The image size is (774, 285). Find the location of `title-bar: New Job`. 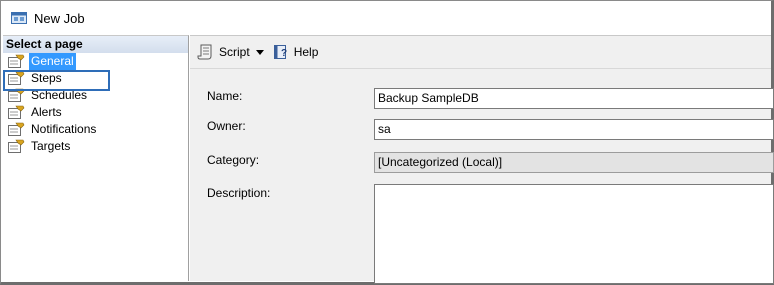

title-bar: New Job is located at coordinates (386, 18).